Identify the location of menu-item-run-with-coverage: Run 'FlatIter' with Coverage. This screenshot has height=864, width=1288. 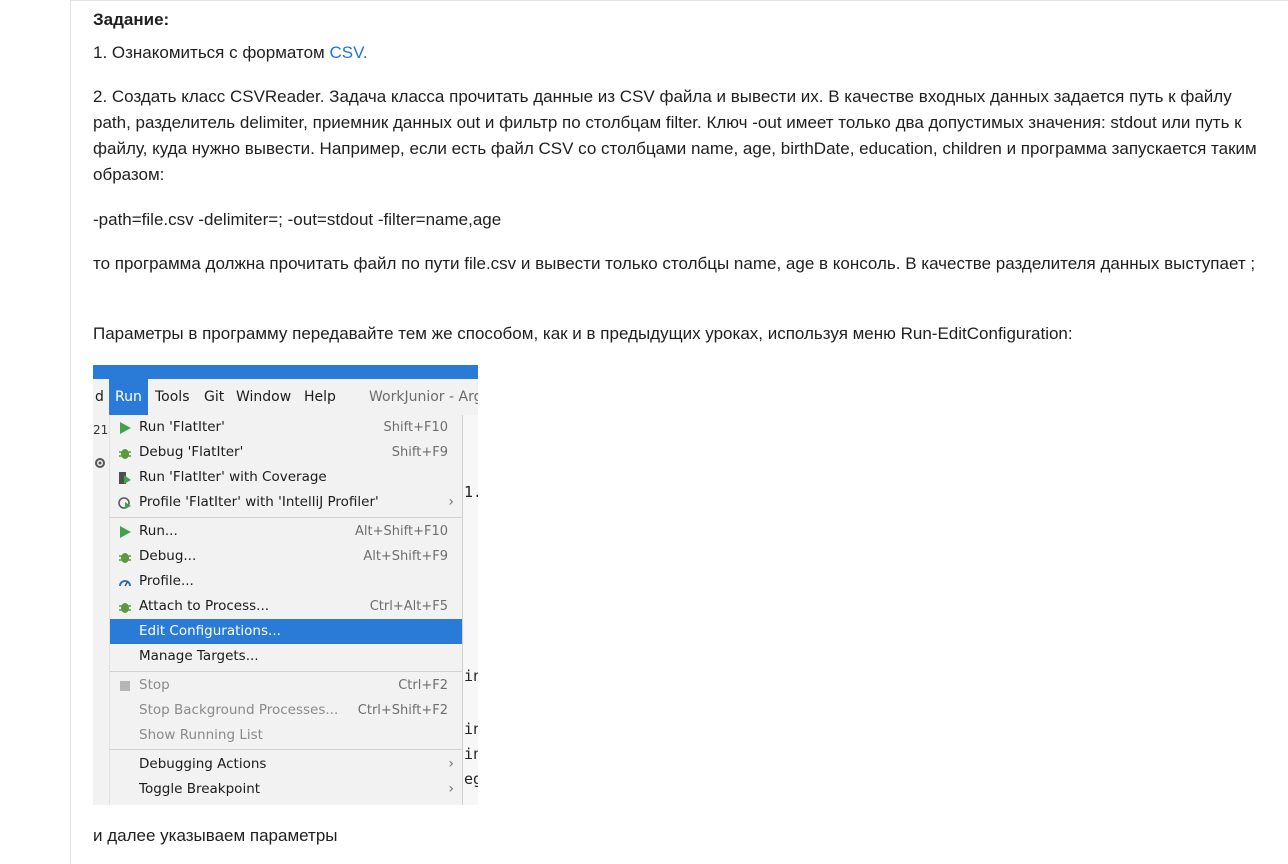
(286, 477).